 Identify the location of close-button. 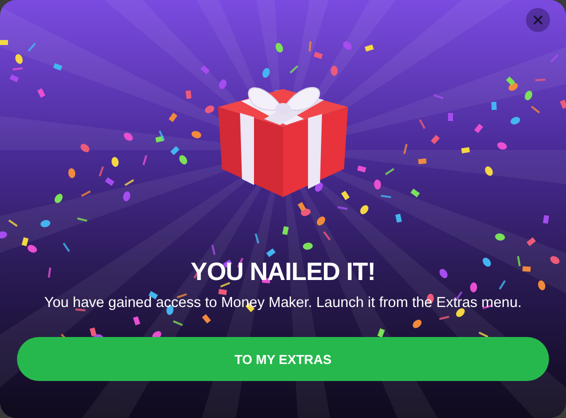
(538, 20).